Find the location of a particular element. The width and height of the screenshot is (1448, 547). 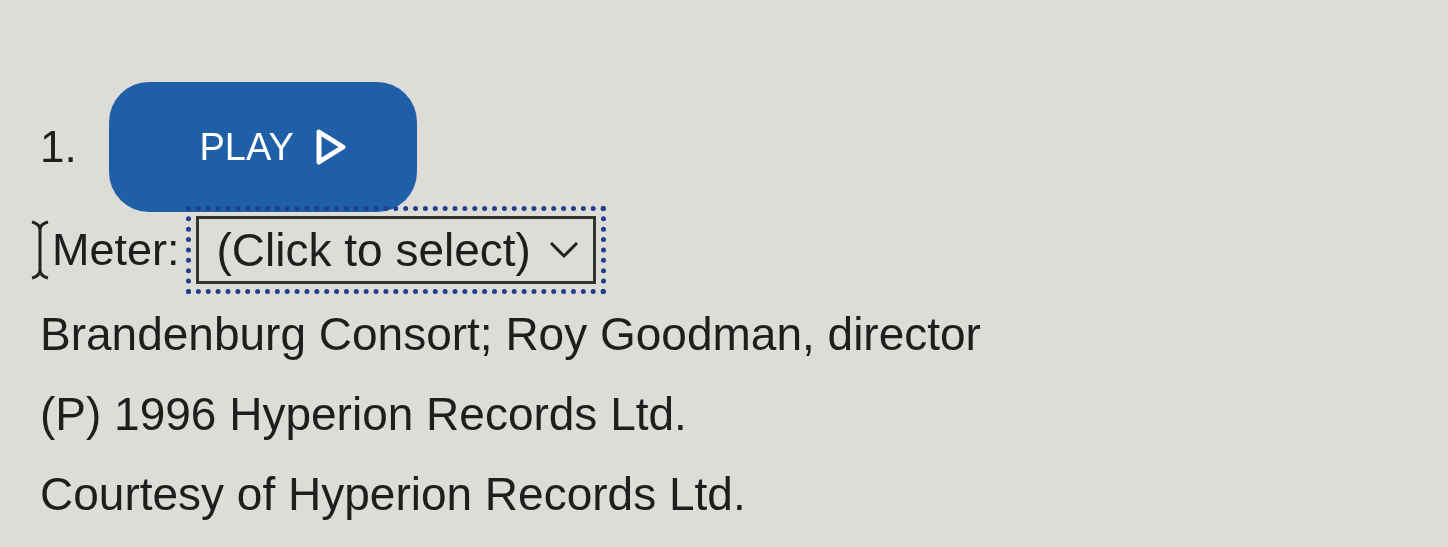

play-icon is located at coordinates (330, 147).